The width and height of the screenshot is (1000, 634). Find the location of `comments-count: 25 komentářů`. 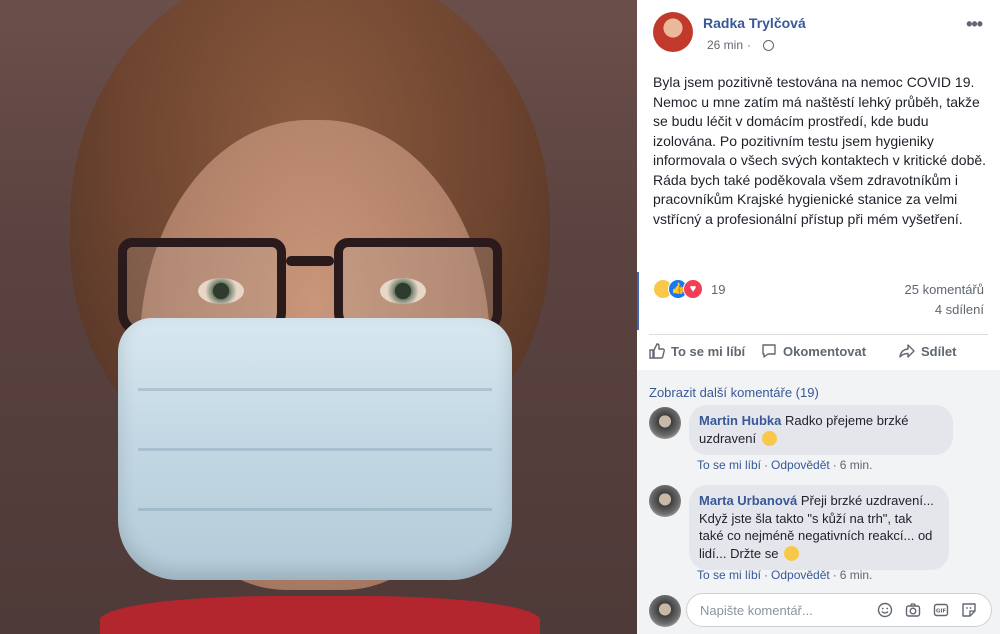

comments-count: 25 komentářů is located at coordinates (945, 289).